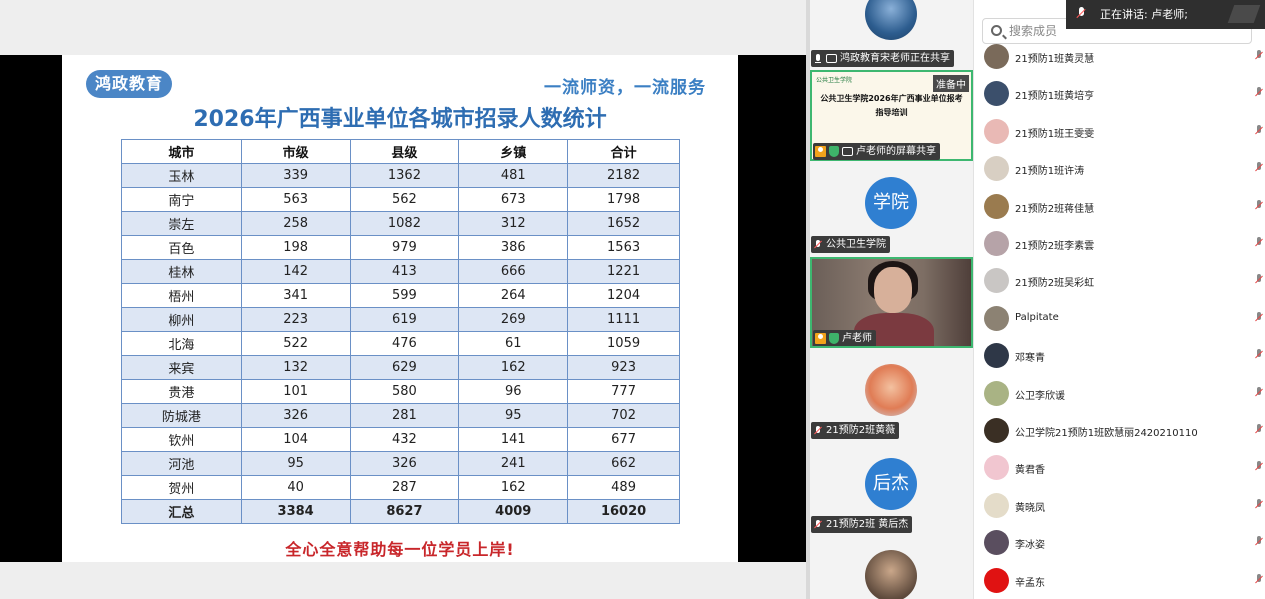 The height and width of the screenshot is (599, 1265). Describe the element at coordinates (181, 487) in the screenshot. I see `table-cell: 贺州` at that location.